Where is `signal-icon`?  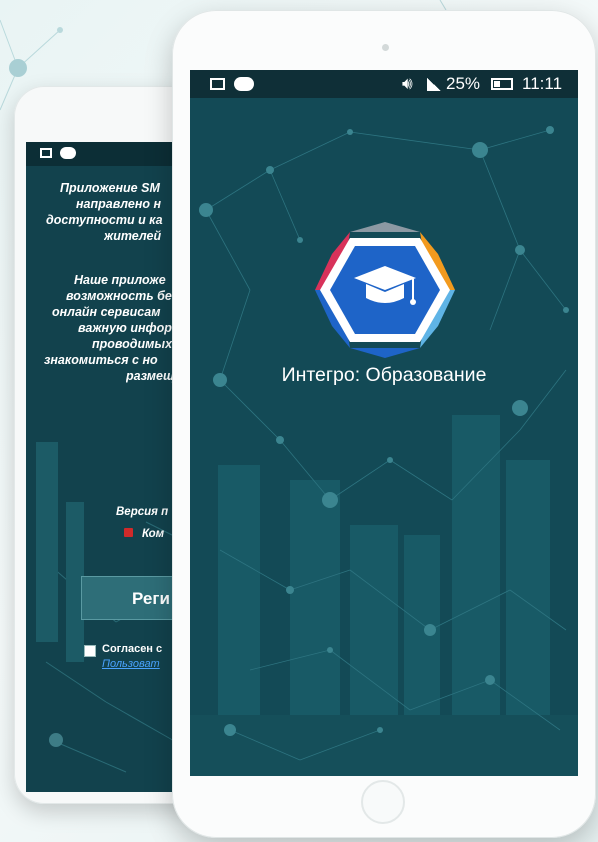
signal-icon is located at coordinates (434, 84).